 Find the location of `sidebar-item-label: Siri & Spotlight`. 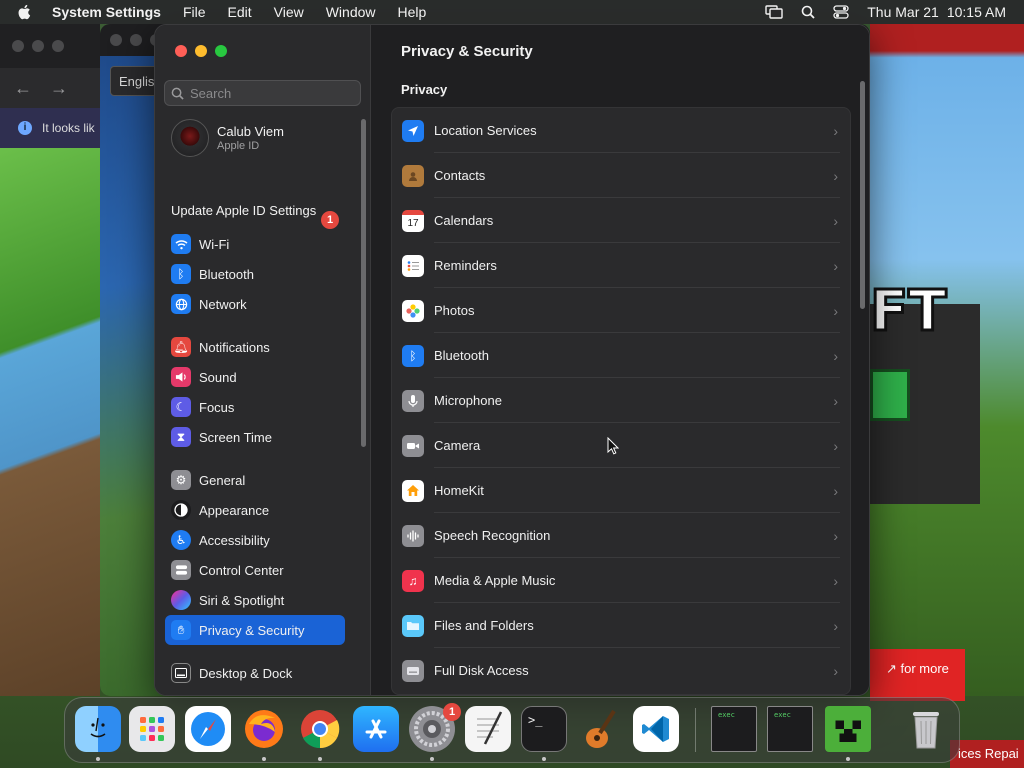

sidebar-item-label: Siri & Spotlight is located at coordinates (242, 600).